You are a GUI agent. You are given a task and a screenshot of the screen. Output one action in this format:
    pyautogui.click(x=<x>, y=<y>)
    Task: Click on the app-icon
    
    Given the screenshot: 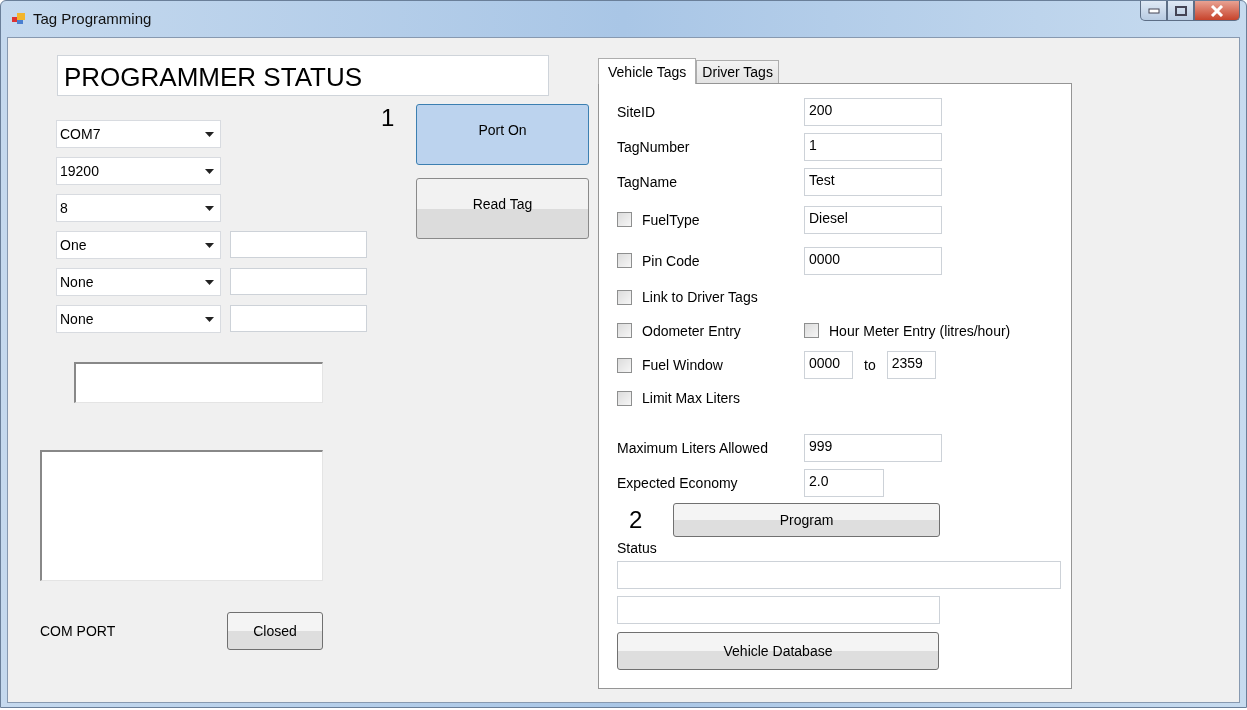 What is the action you would take?
    pyautogui.click(x=19, y=19)
    